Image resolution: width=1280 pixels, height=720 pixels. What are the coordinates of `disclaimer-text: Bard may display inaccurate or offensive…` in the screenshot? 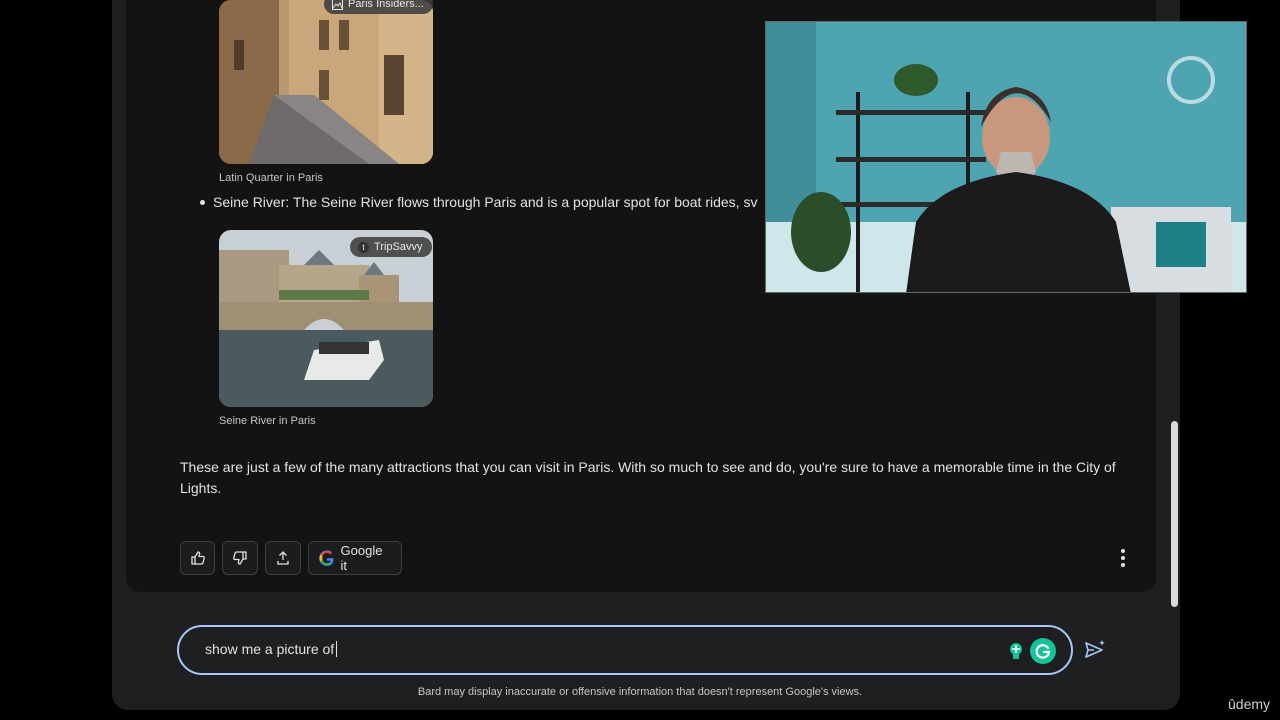 It's located at (640, 692).